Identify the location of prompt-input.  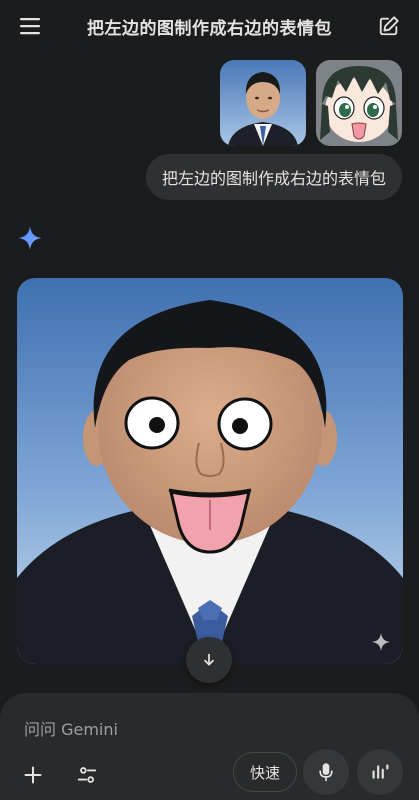
(209, 729).